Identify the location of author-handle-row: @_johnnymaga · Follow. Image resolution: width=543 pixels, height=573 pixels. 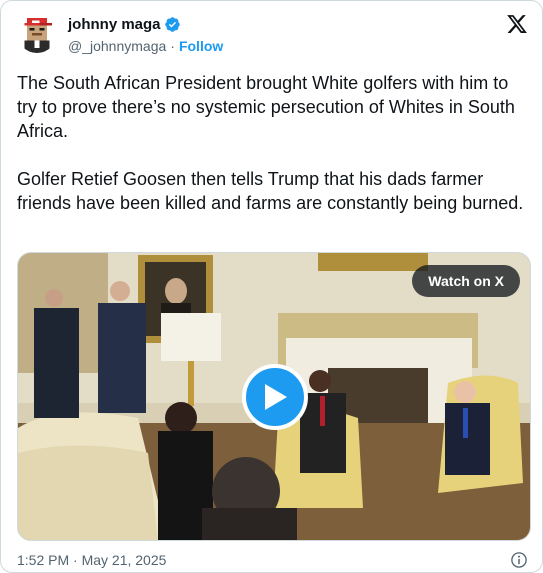
(145, 46).